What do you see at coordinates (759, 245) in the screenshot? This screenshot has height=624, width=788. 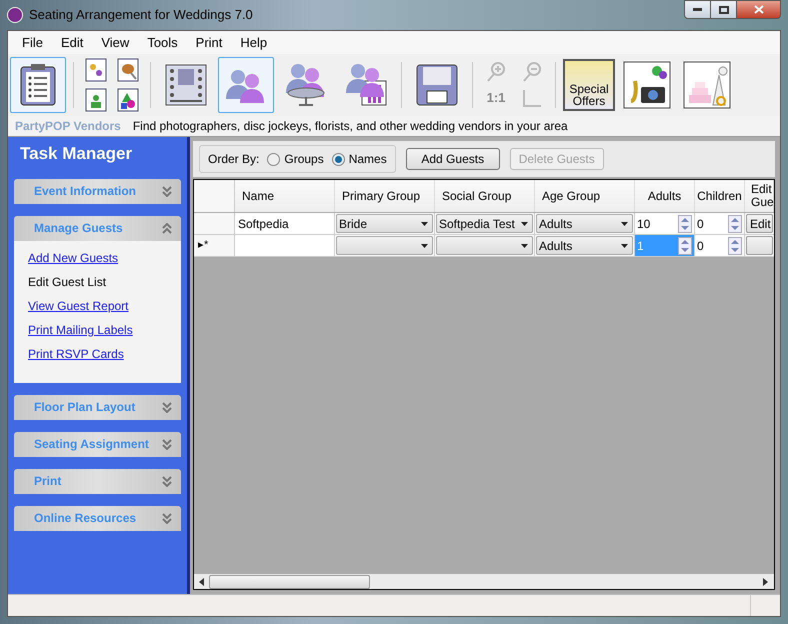 I see `edit-guest-button` at bounding box center [759, 245].